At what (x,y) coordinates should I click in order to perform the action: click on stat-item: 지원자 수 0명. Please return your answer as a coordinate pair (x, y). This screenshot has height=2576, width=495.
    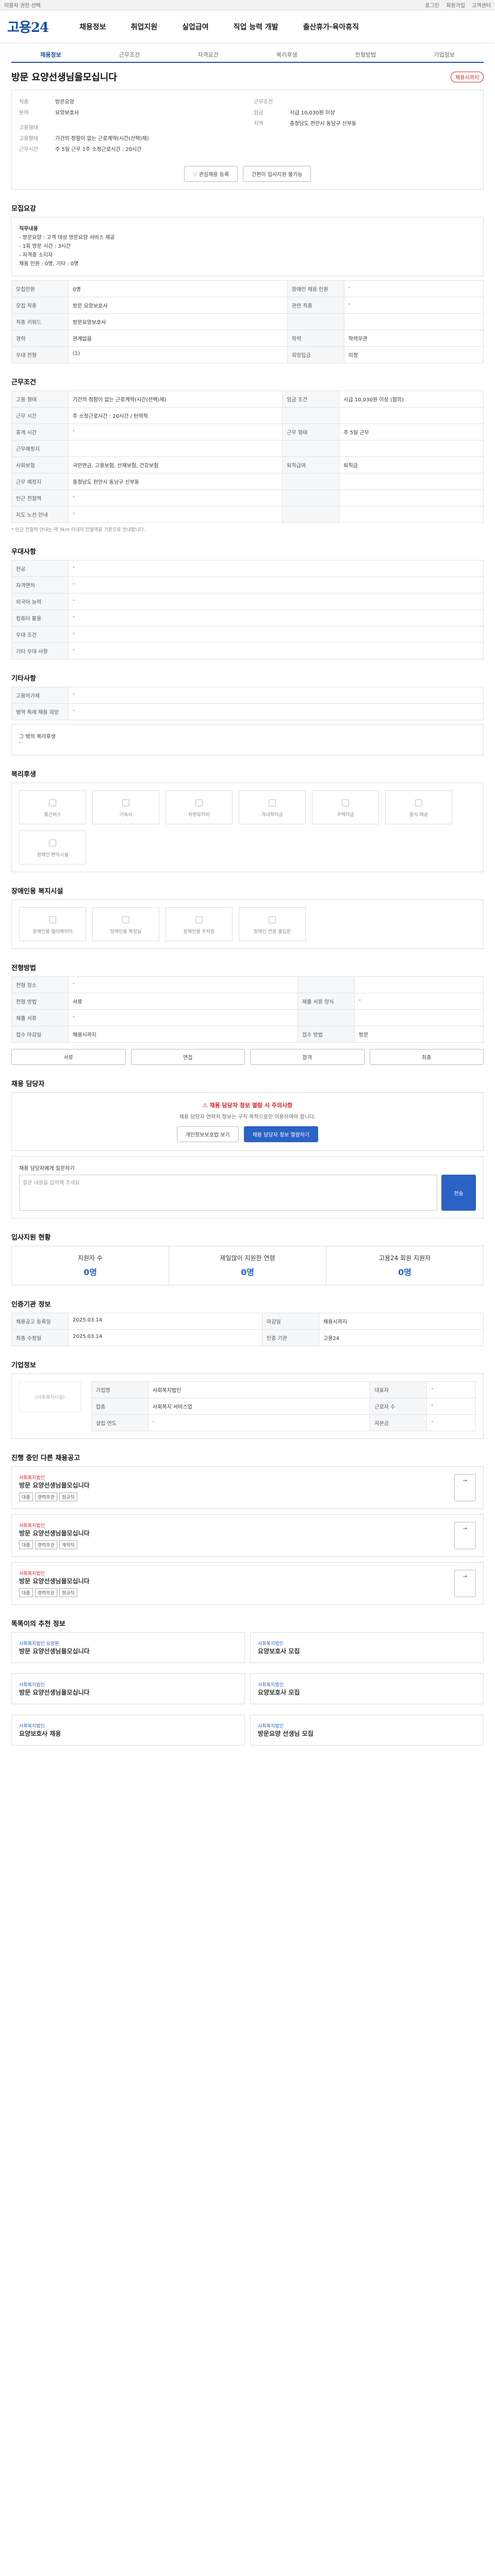
    Looking at the image, I should click on (91, 1265).